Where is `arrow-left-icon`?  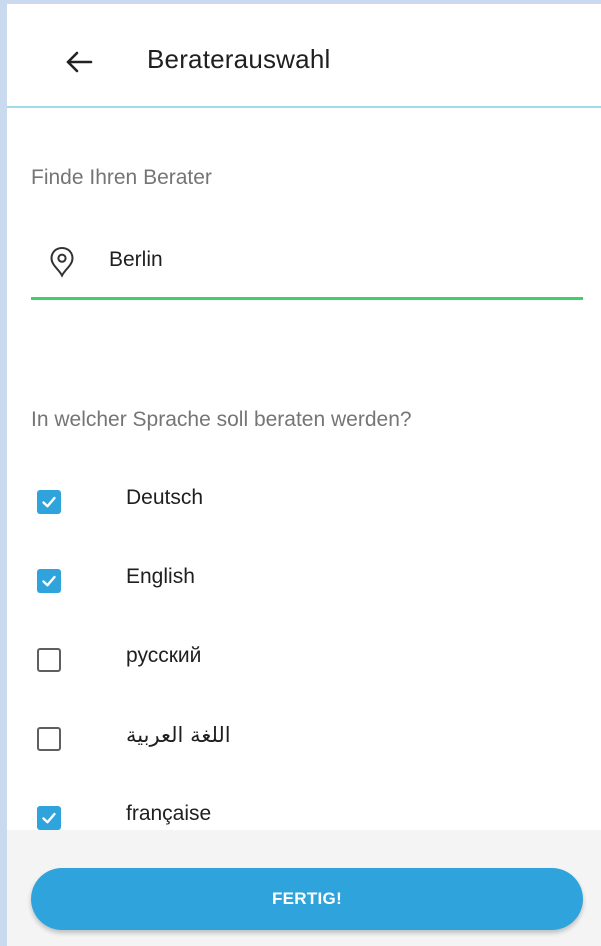 arrow-left-icon is located at coordinates (79, 62).